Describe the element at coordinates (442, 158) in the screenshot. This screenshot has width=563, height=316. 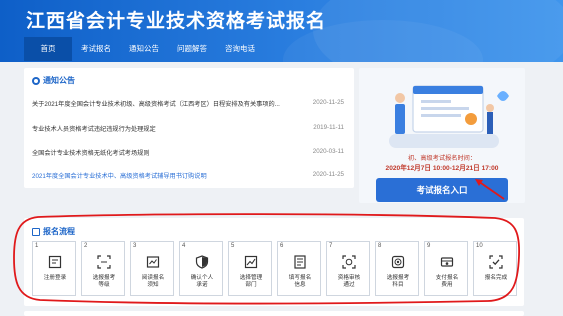
I see `registration-period-label: 初、高级考试报名时间：` at that location.